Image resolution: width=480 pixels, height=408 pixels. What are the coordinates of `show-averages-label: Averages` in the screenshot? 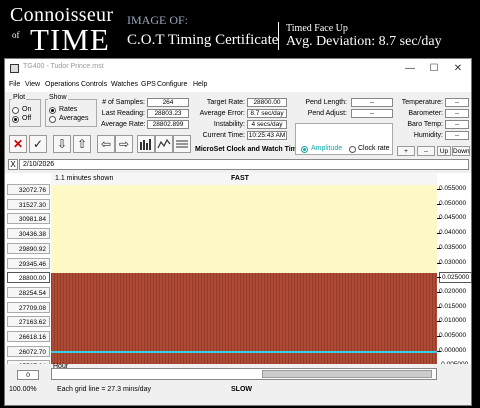 It's located at (74, 118).